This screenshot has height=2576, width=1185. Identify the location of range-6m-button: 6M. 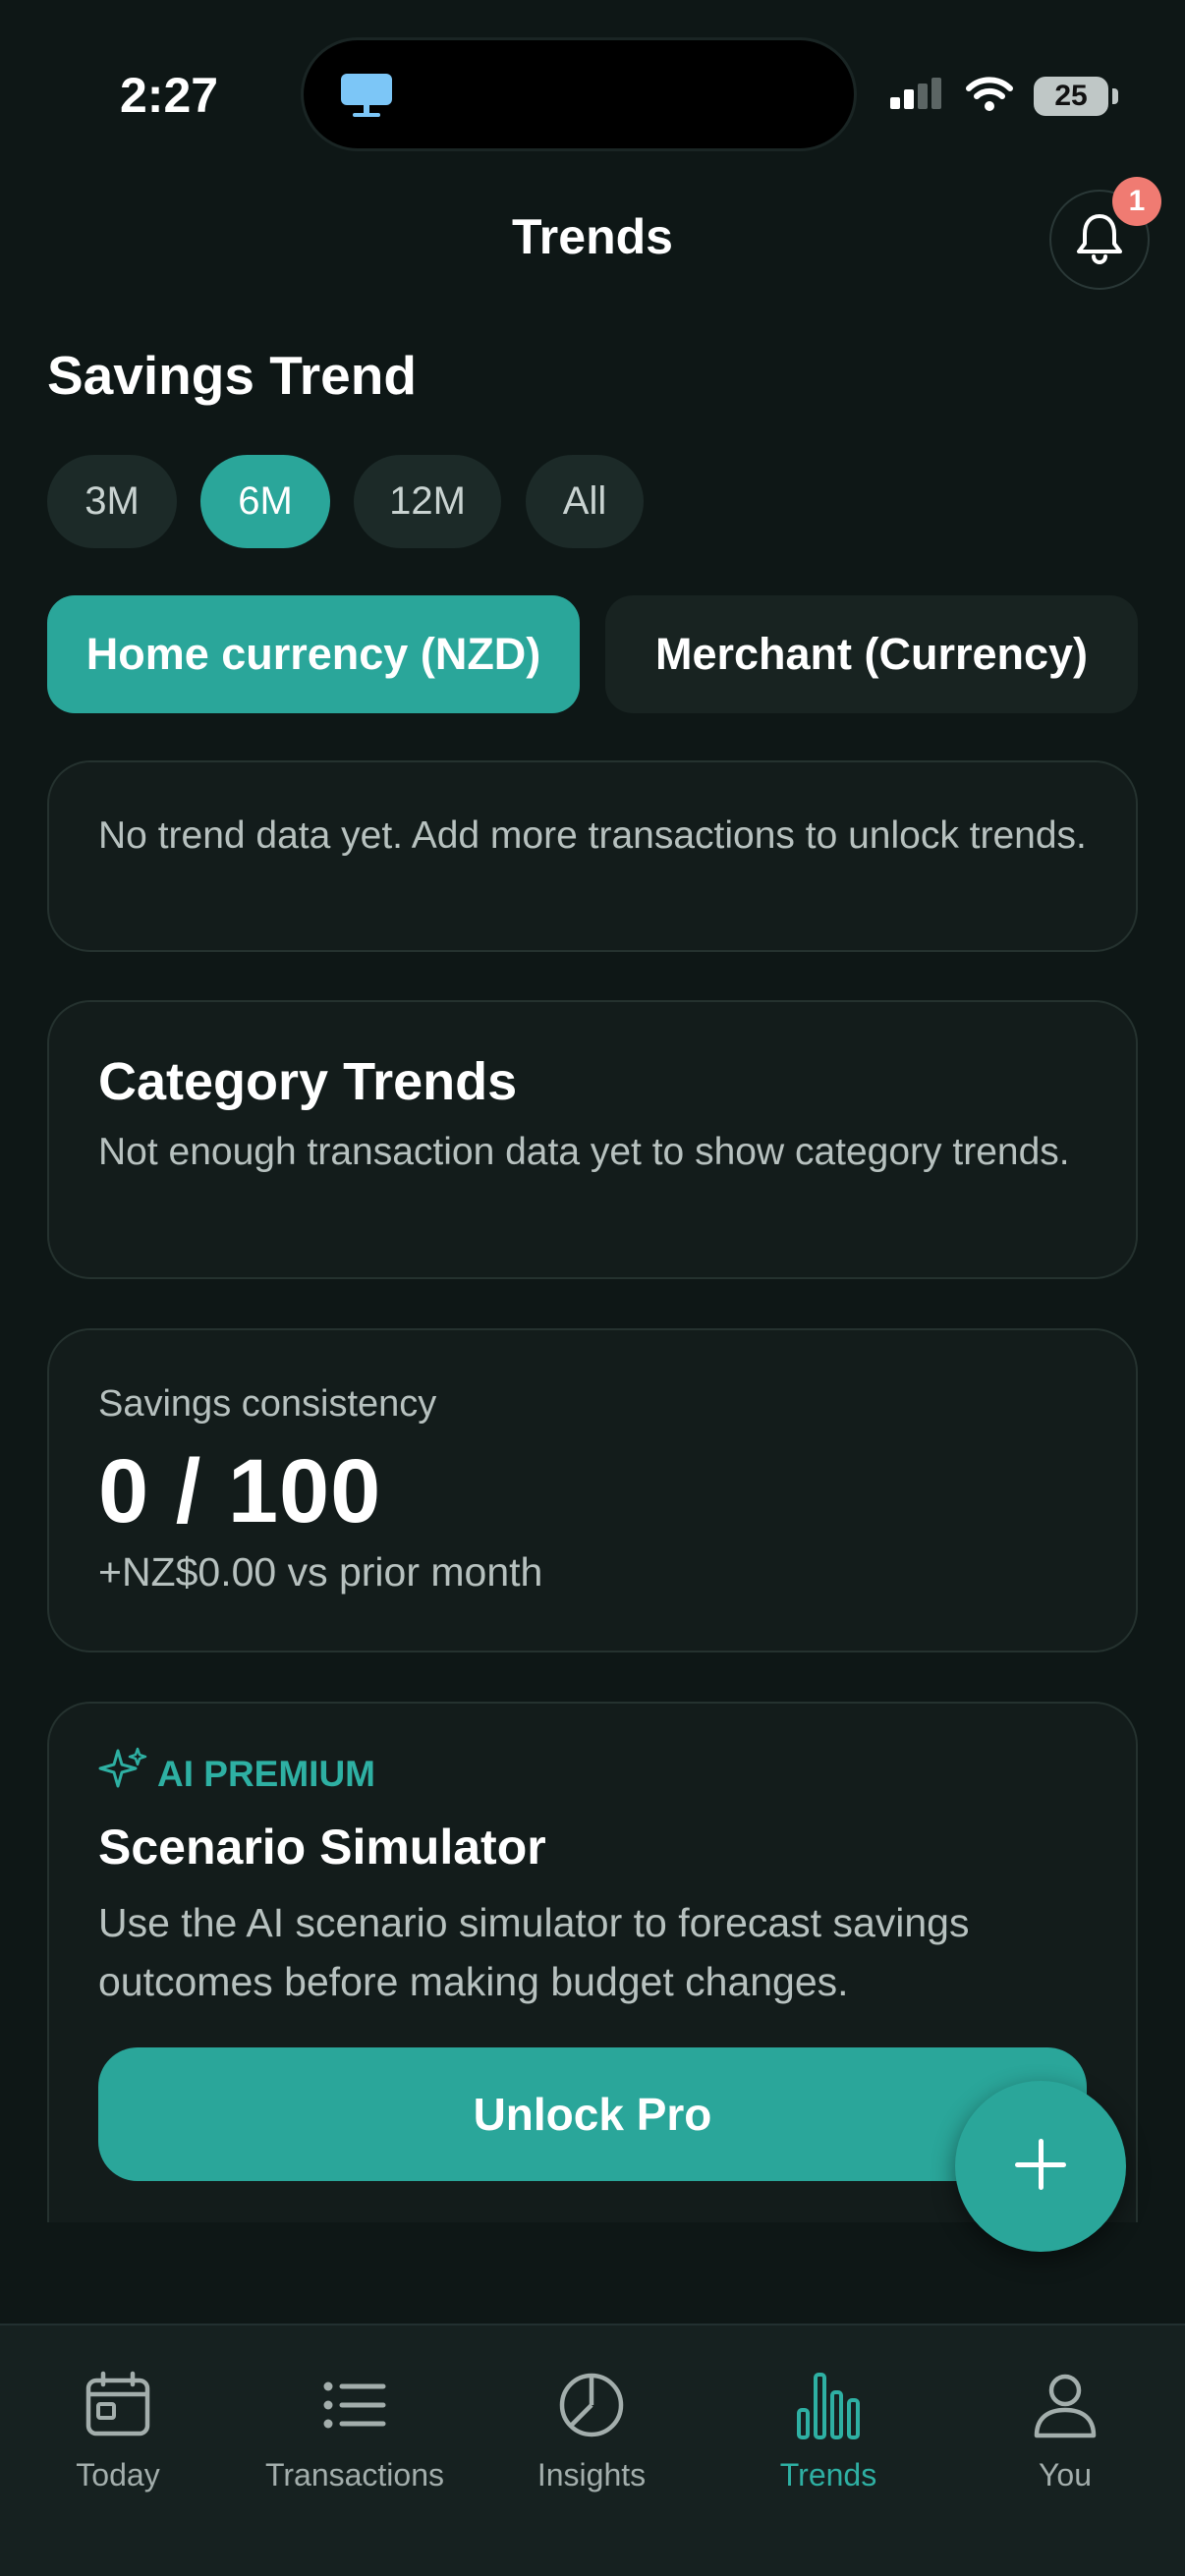
(265, 501).